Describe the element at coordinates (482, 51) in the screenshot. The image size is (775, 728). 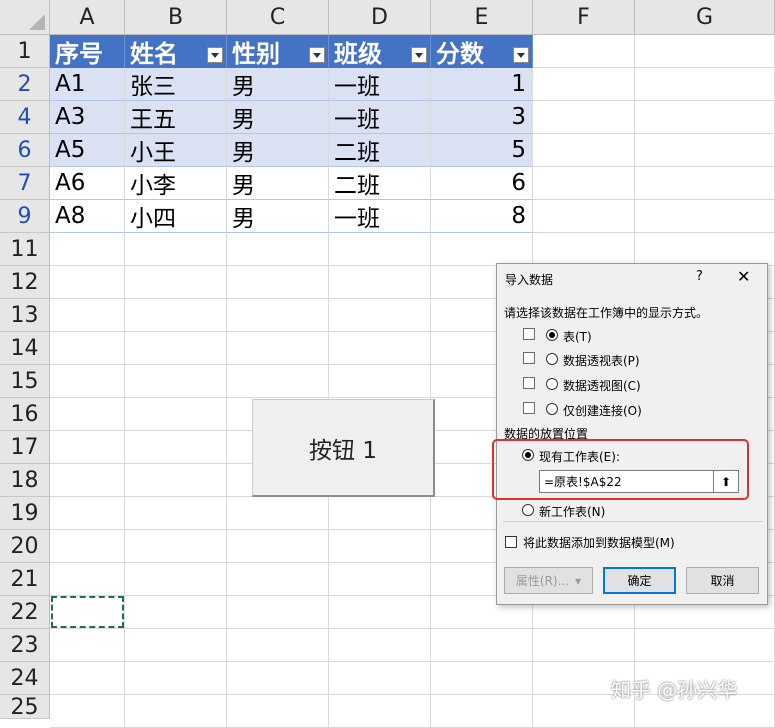
I see `table-header-cell: 分数` at that location.